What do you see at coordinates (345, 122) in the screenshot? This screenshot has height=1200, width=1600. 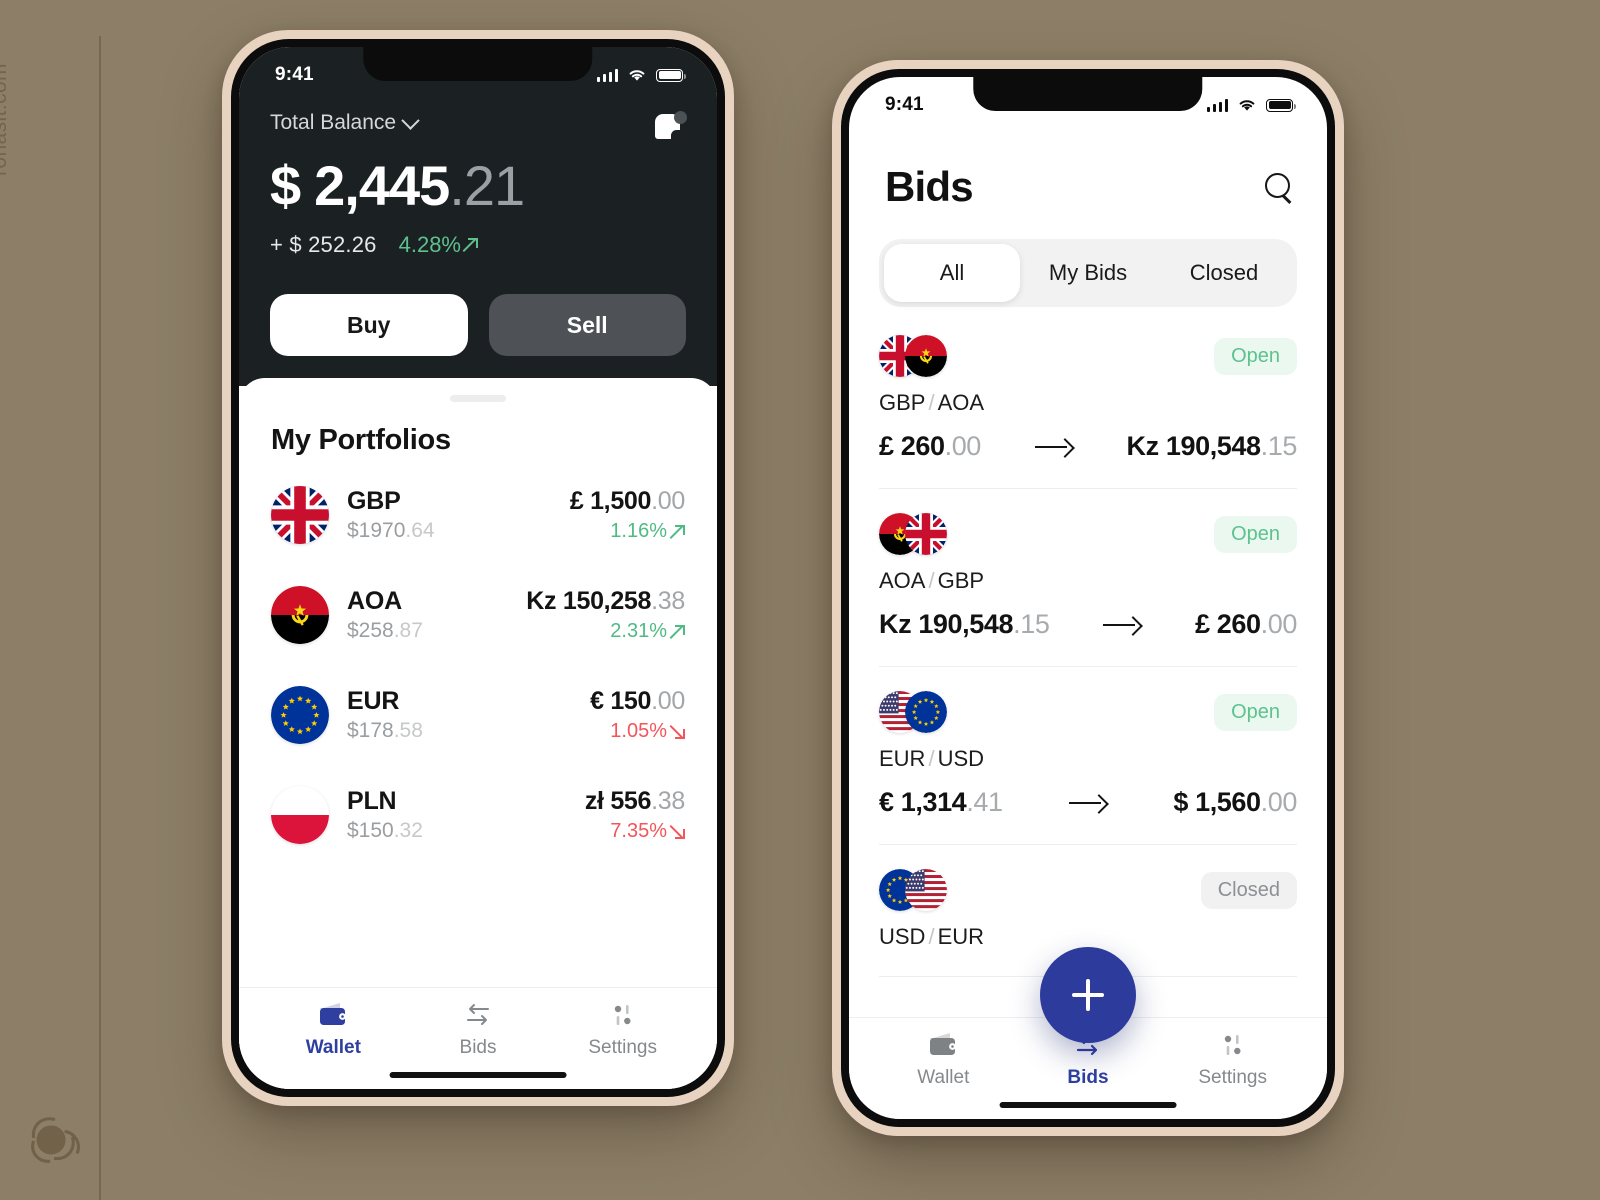 I see `total-balance-selector: Total Balance` at bounding box center [345, 122].